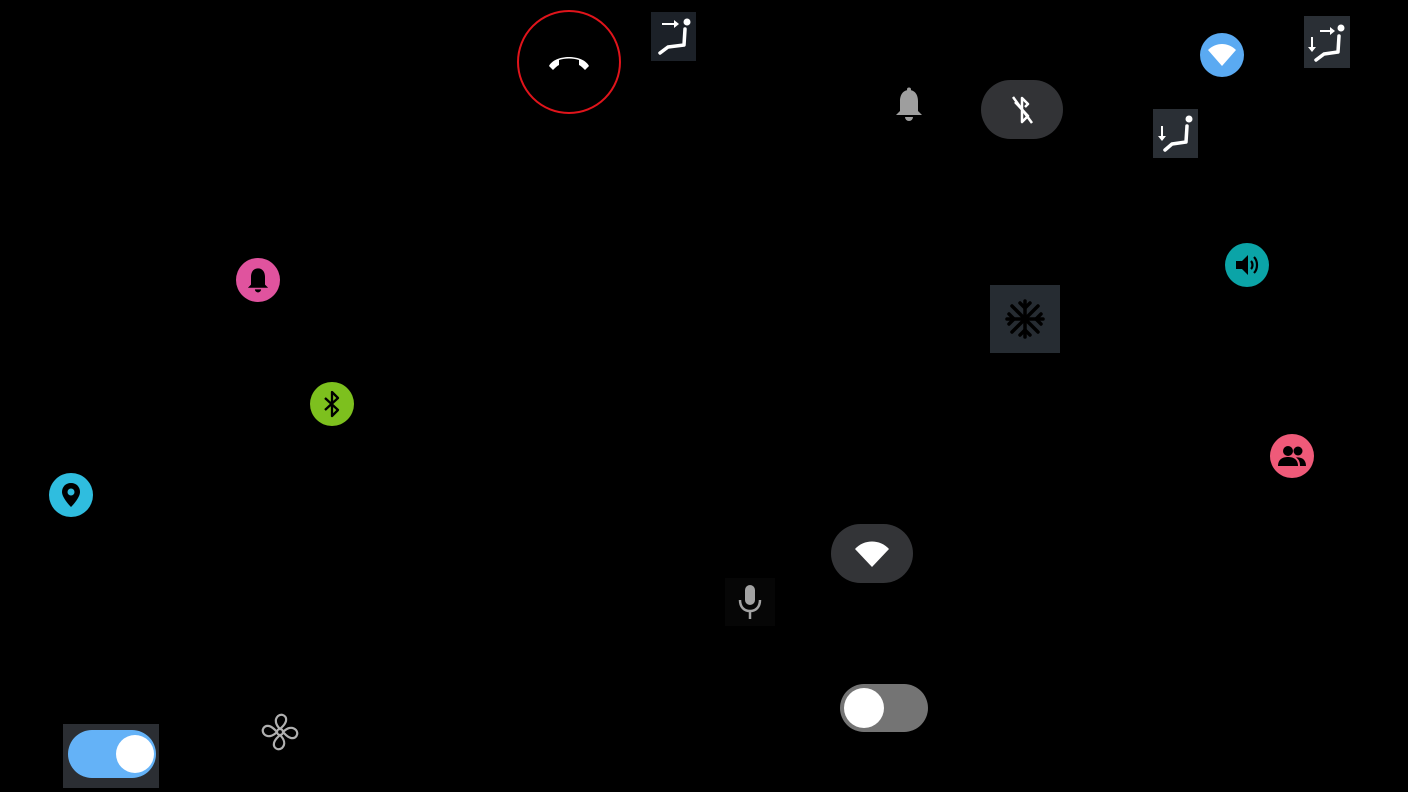 This screenshot has height=792, width=1408. I want to click on location-pin-icon, so click(71, 495).